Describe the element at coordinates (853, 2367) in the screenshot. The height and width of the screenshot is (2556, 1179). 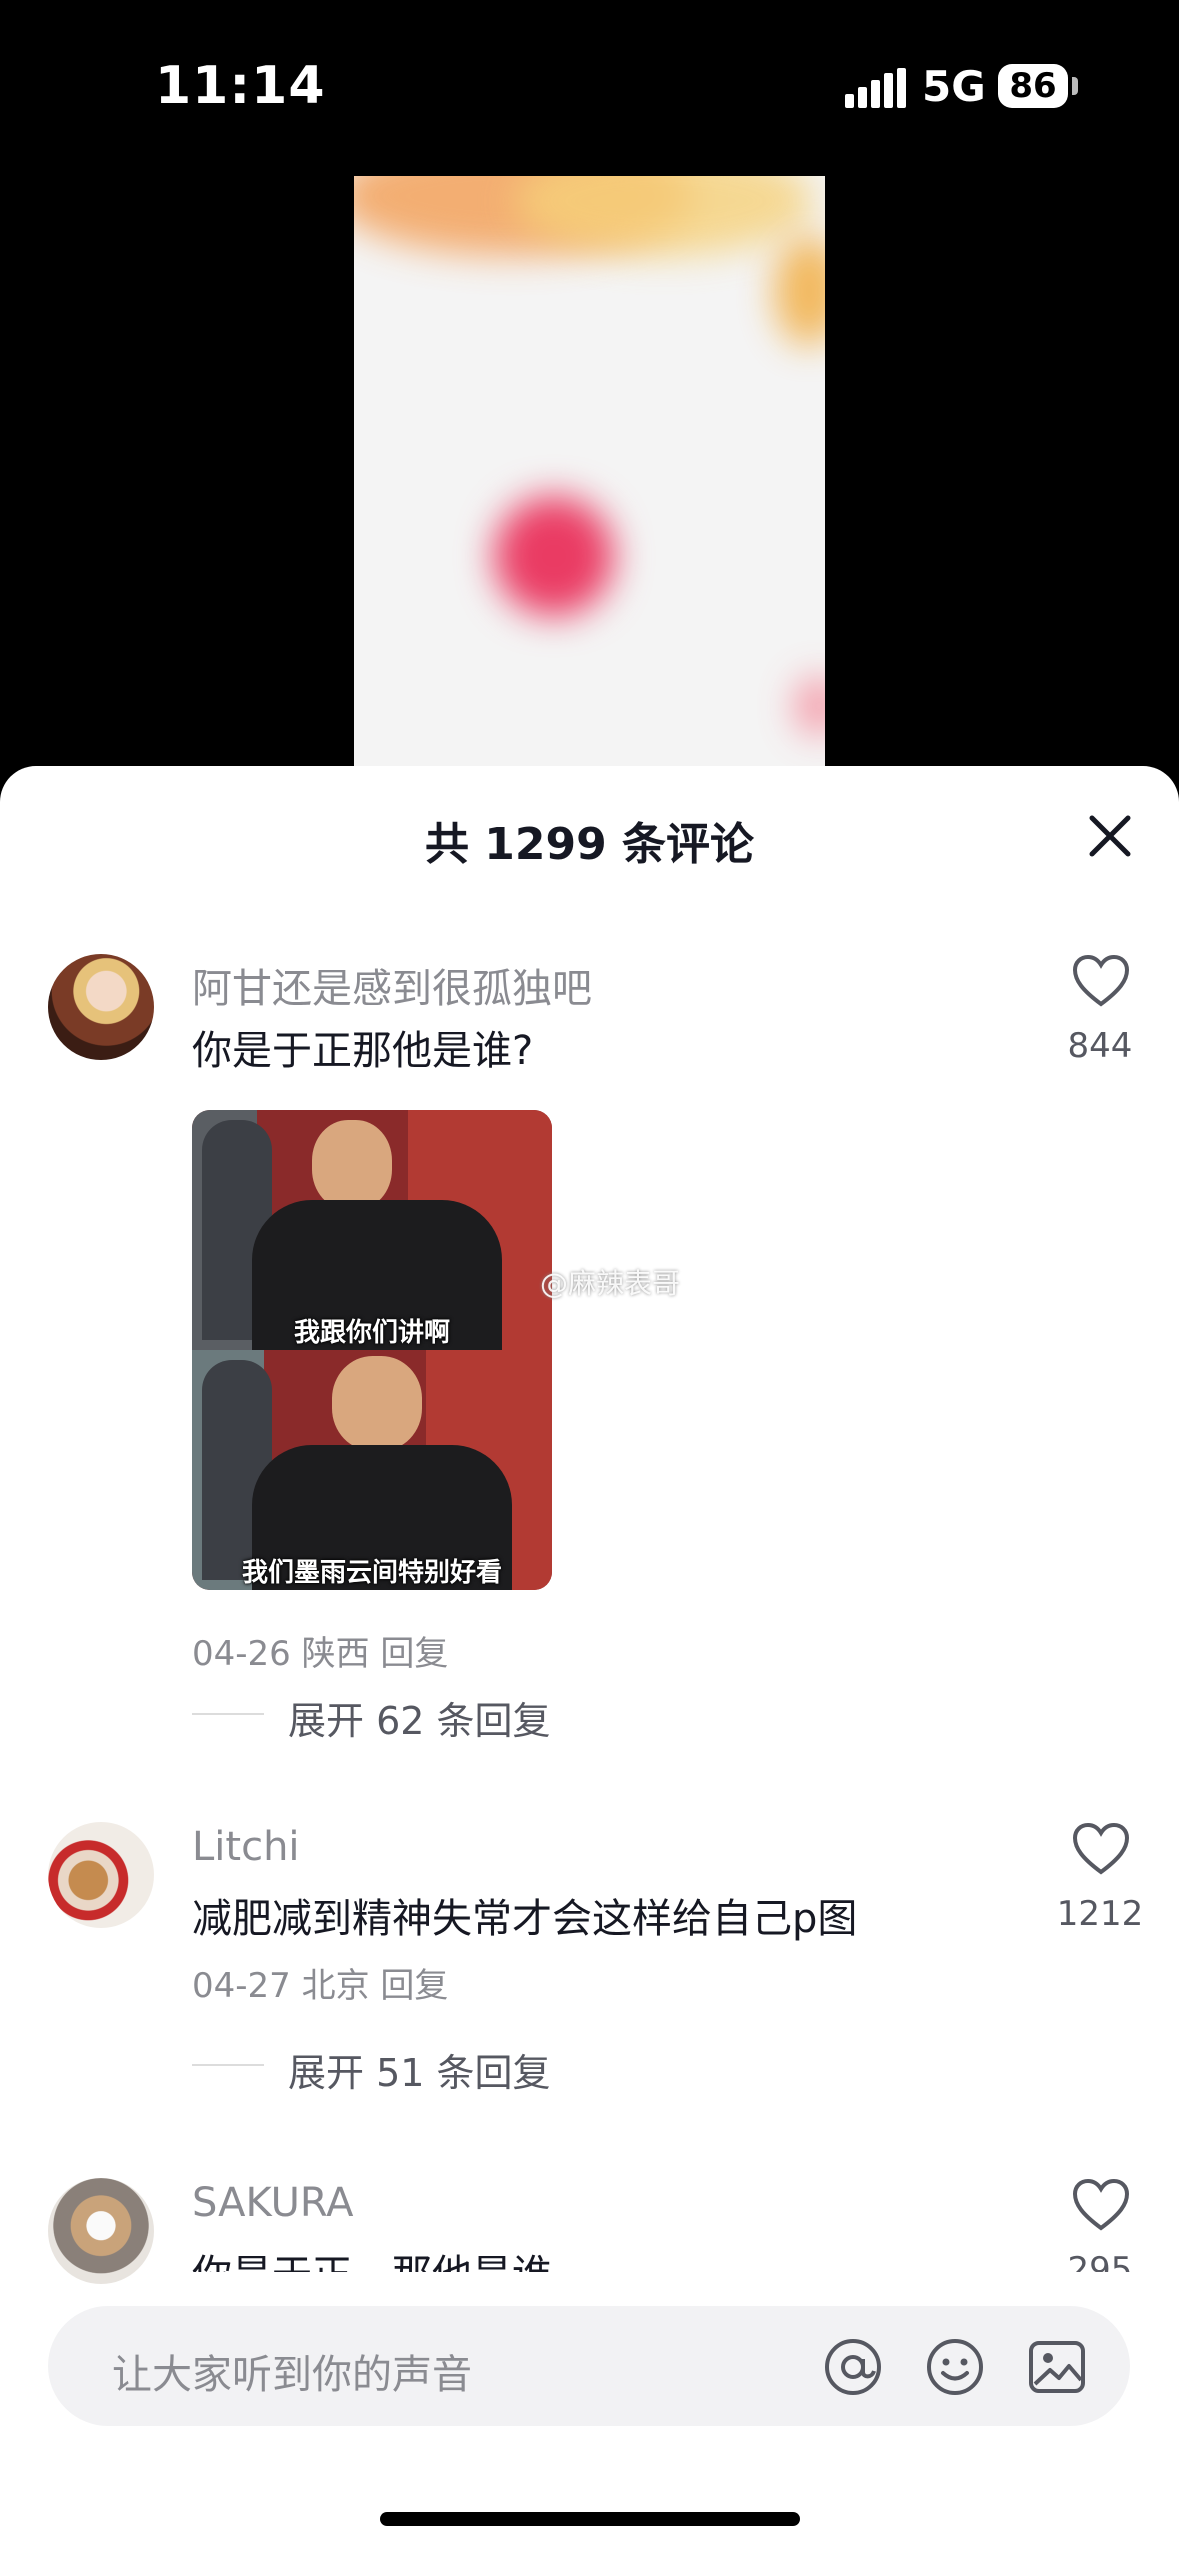
I see `at-icon` at that location.